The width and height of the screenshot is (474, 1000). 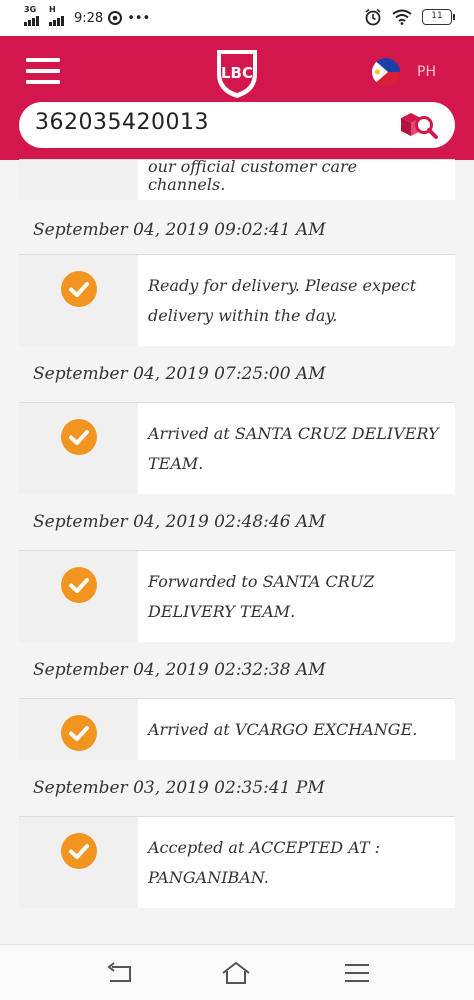 What do you see at coordinates (261, 596) in the screenshot?
I see `event-status-text: Forwarded to SANTA CRUZ DELIVERY TEAM.` at bounding box center [261, 596].